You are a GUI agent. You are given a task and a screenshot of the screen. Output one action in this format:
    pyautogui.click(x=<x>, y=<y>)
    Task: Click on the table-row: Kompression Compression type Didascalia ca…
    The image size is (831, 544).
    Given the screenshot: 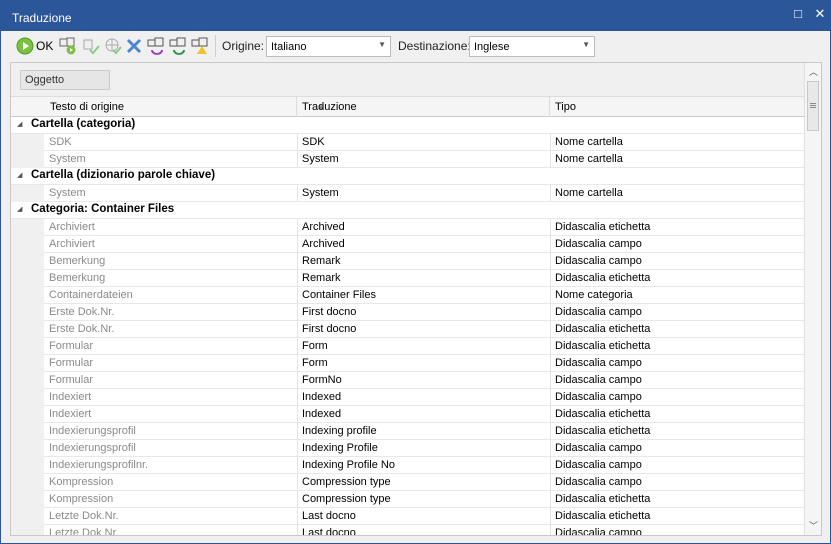 What is the action you would take?
    pyautogui.click(x=407, y=482)
    